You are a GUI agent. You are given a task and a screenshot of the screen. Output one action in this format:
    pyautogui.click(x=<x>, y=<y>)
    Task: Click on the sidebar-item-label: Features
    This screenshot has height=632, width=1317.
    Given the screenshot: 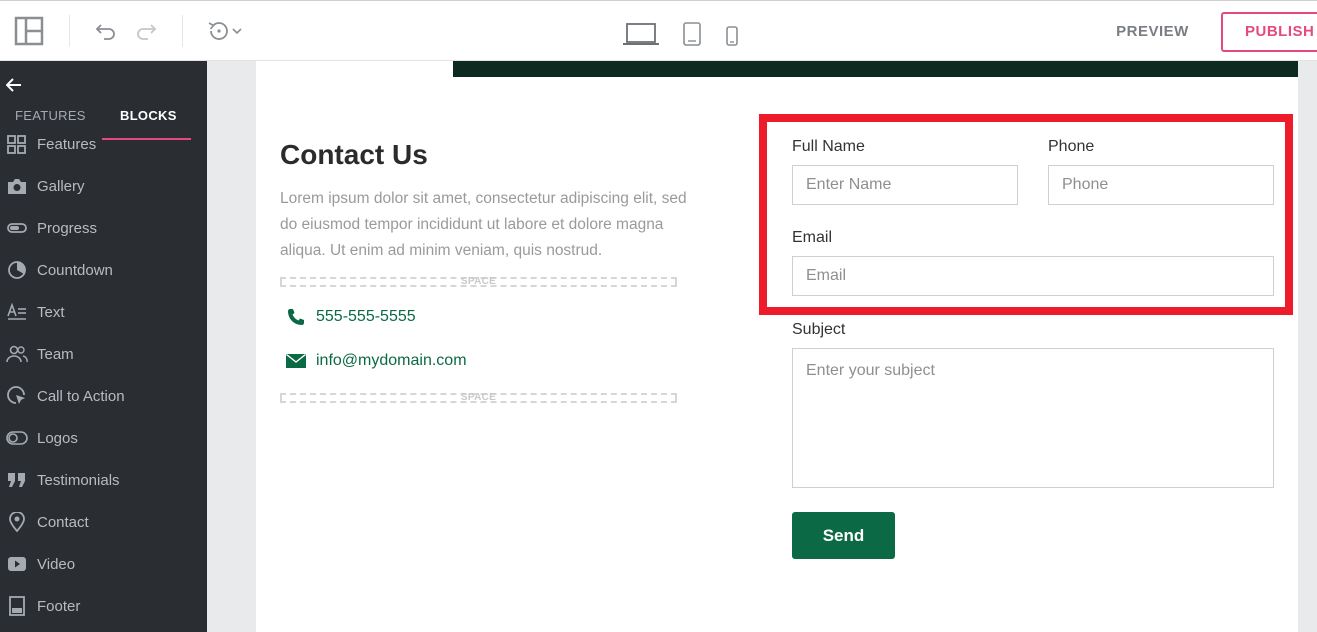 What is the action you would take?
    pyautogui.click(x=67, y=144)
    